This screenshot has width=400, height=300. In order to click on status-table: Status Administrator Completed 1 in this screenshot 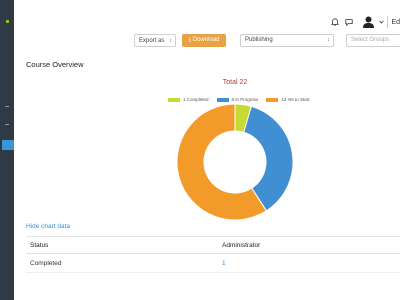, I will do `click(213, 254)`.